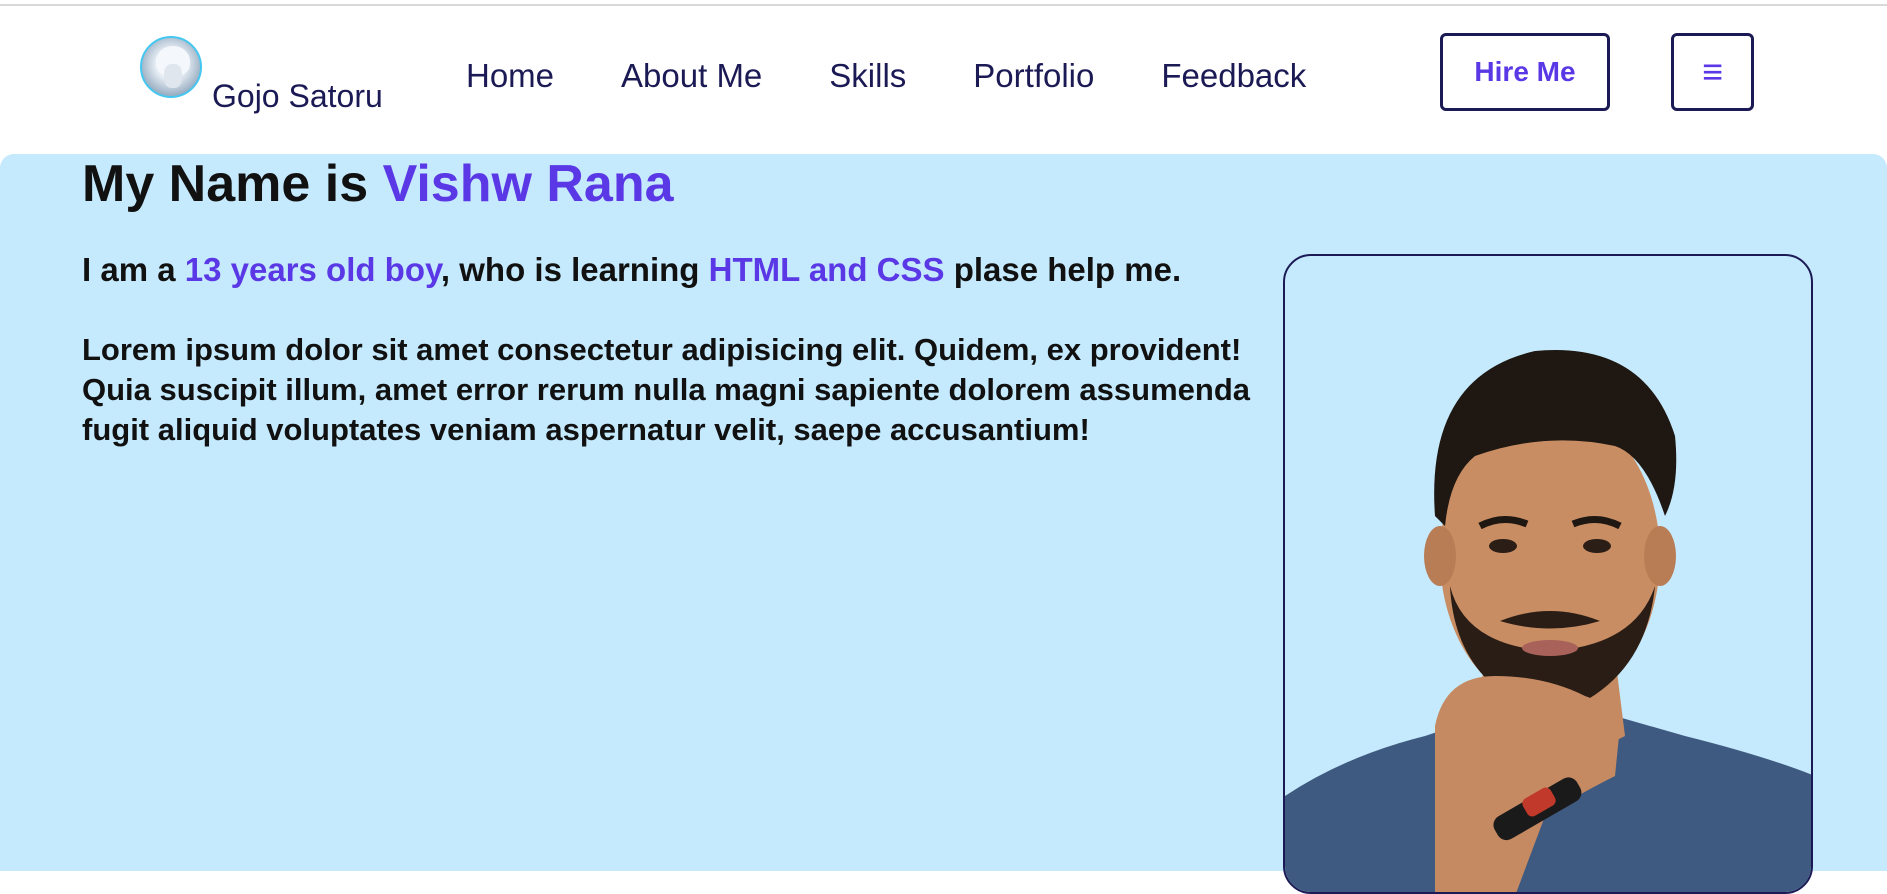  Describe the element at coordinates (133, 269) in the screenshot. I see `intro-part1: I am a` at that location.